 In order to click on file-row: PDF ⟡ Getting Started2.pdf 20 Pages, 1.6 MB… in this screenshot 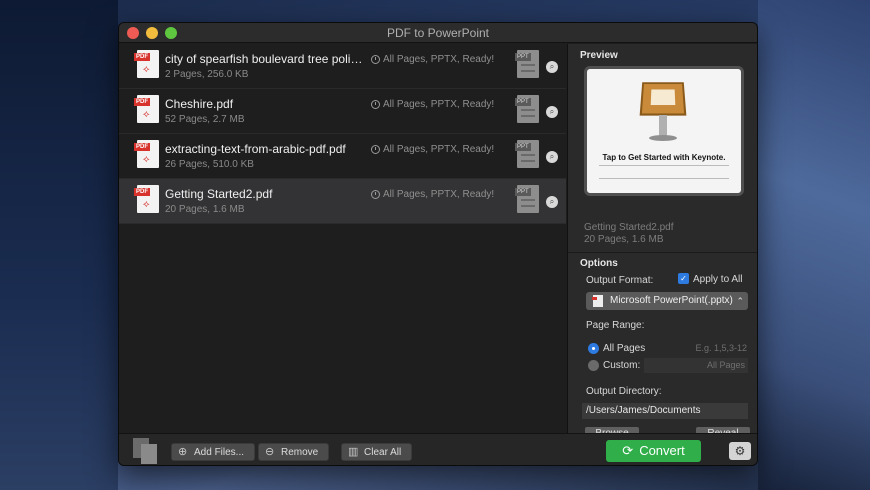, I will do `click(342, 201)`.